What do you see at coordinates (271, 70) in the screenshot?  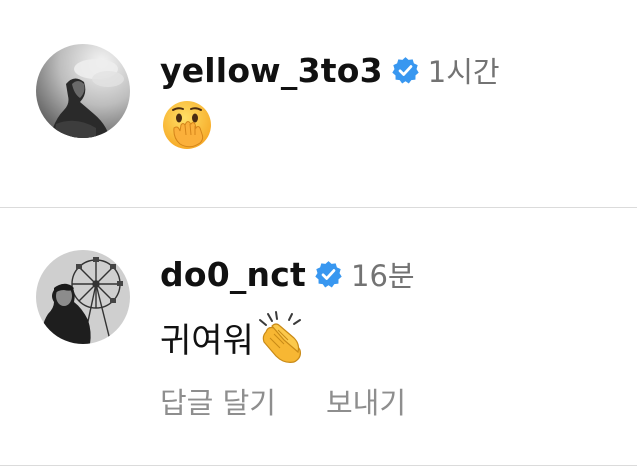 I see `username: yellow_3to3` at bounding box center [271, 70].